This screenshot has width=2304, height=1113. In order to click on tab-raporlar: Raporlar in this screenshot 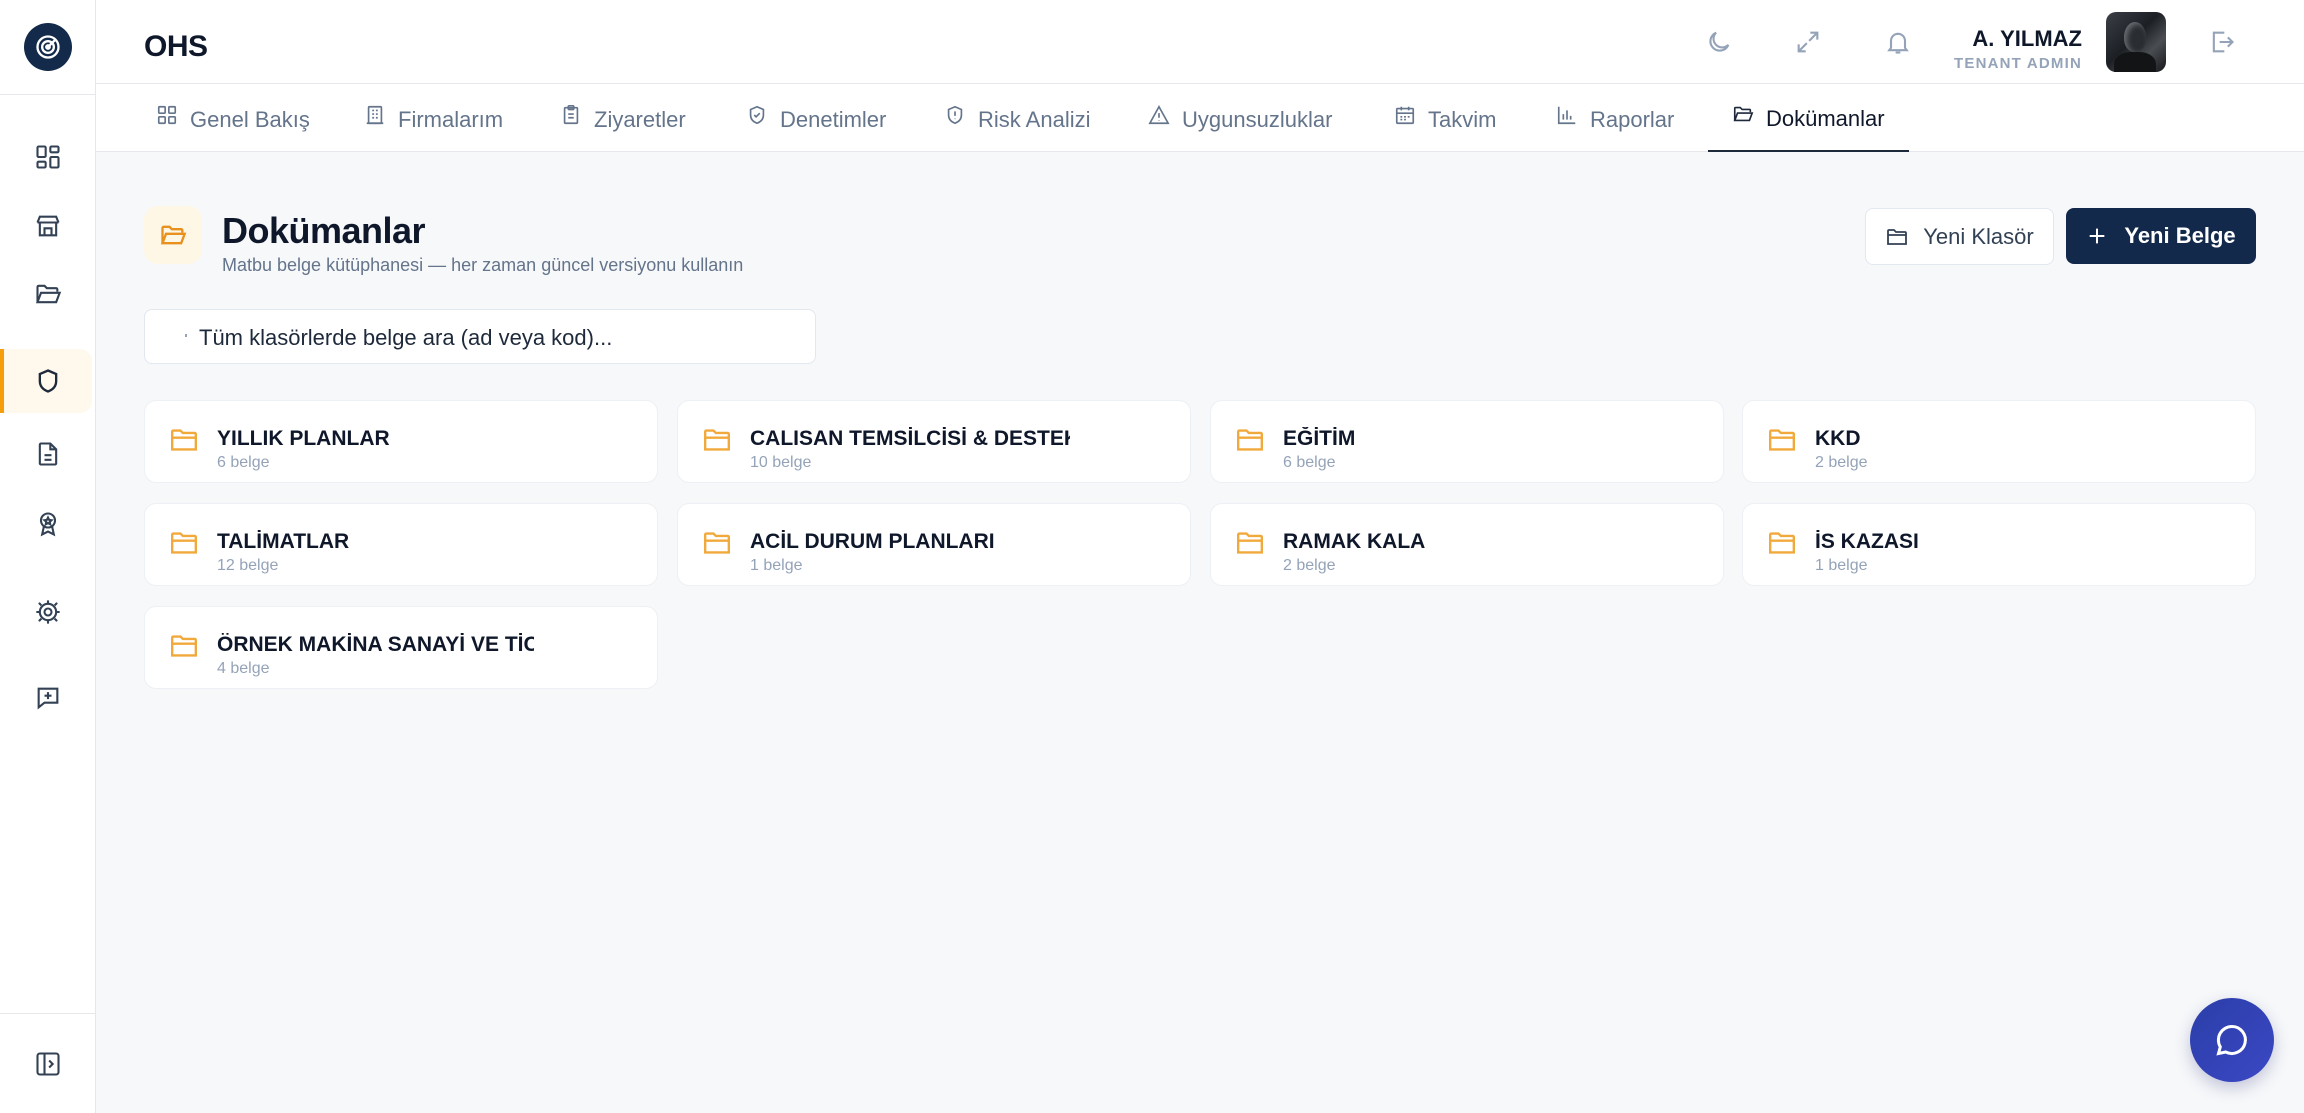, I will do `click(1615, 118)`.